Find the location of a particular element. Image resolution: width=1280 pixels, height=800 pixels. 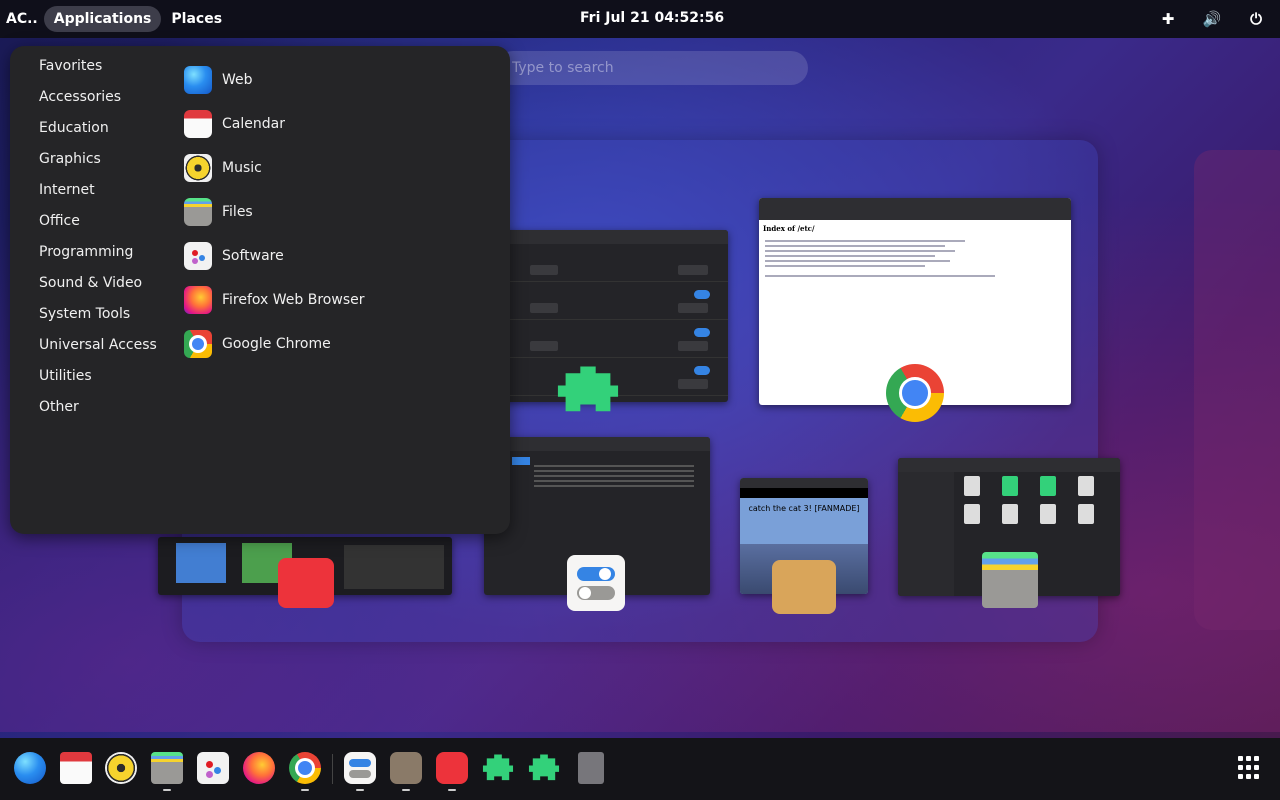

category-sound-video: Sound & Video is located at coordinates (98, 288).